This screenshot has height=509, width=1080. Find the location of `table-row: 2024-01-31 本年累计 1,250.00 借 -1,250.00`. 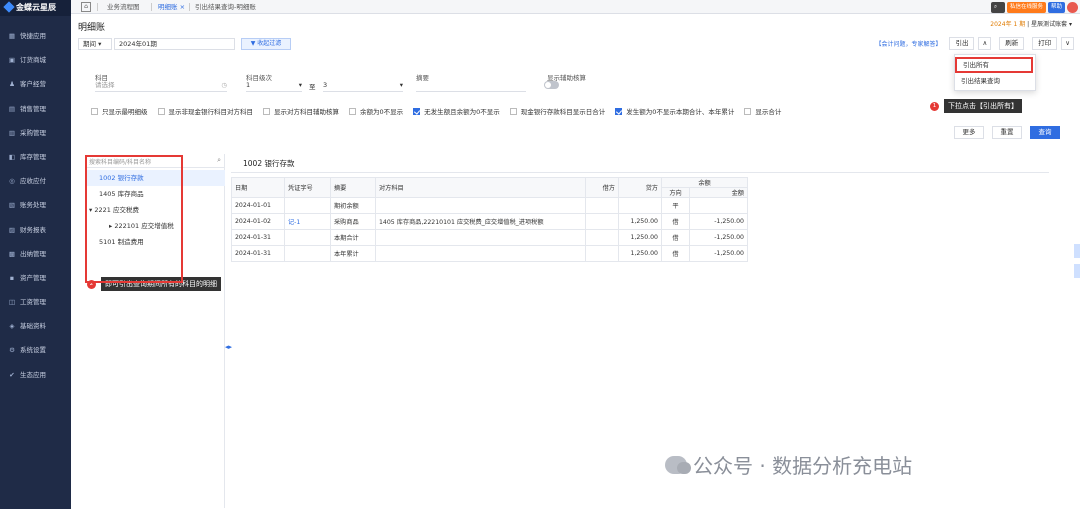

table-row: 2024-01-31 本年累计 1,250.00 借 -1,250.00 is located at coordinates (489, 253).